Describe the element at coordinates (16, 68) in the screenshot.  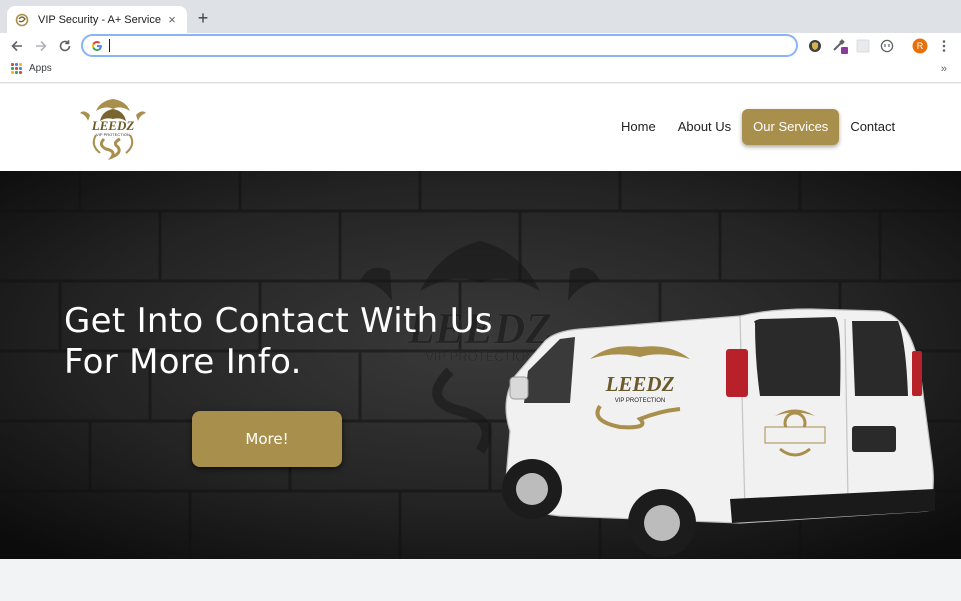
I see `apps-grid-icon` at that location.